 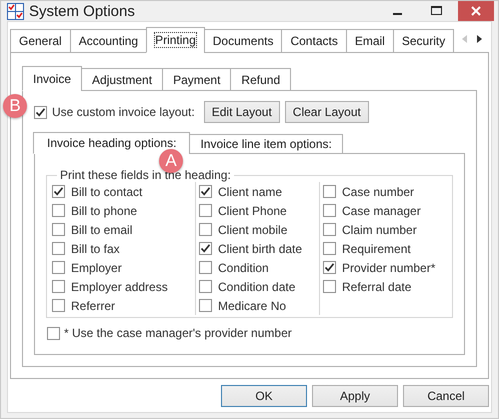 What do you see at coordinates (389, 267) in the screenshot?
I see `checkbox-label: Provider number*` at bounding box center [389, 267].